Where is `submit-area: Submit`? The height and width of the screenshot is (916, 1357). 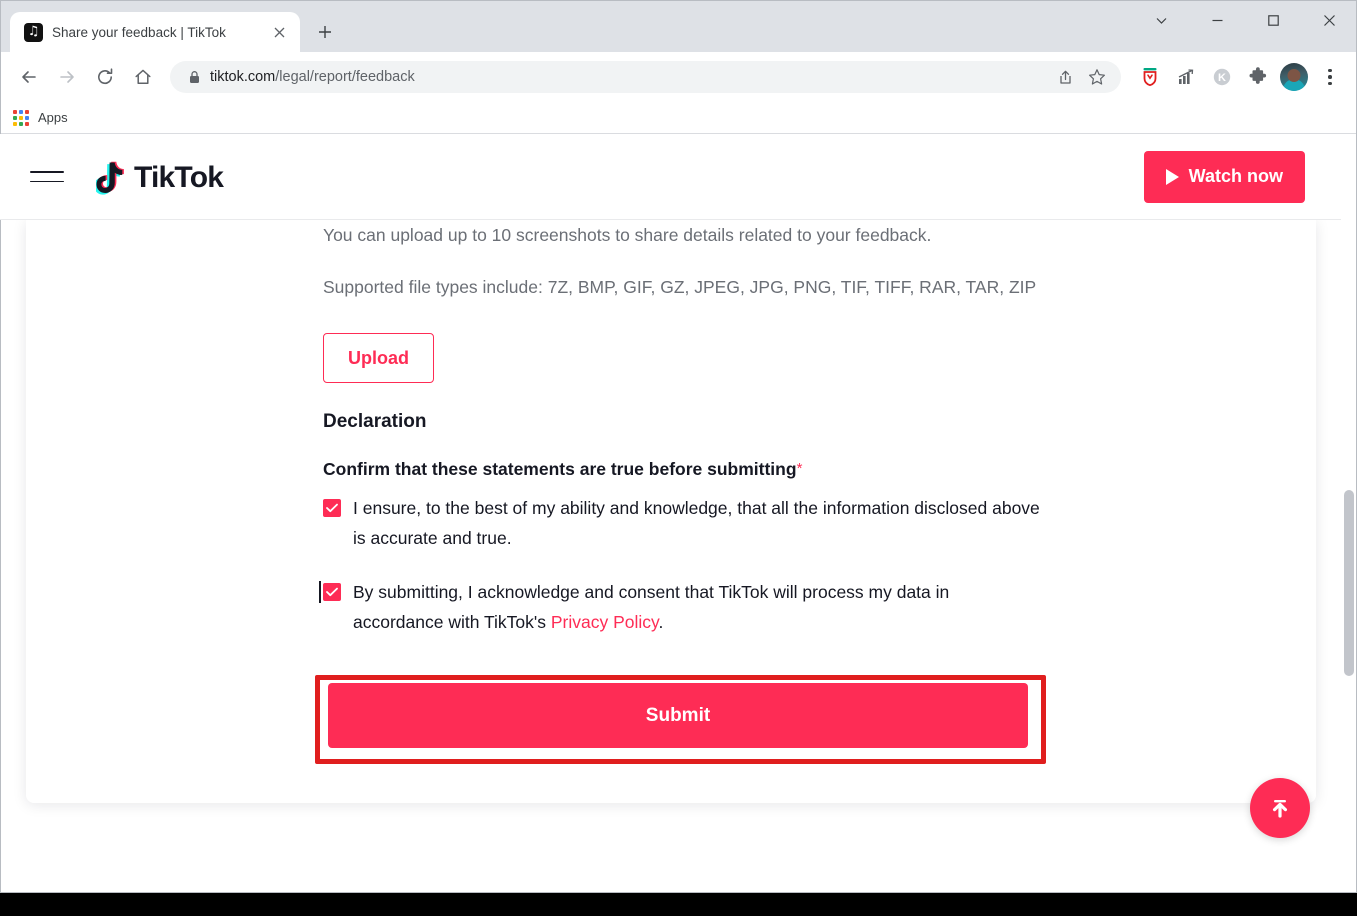 submit-area: Submit is located at coordinates (680, 719).